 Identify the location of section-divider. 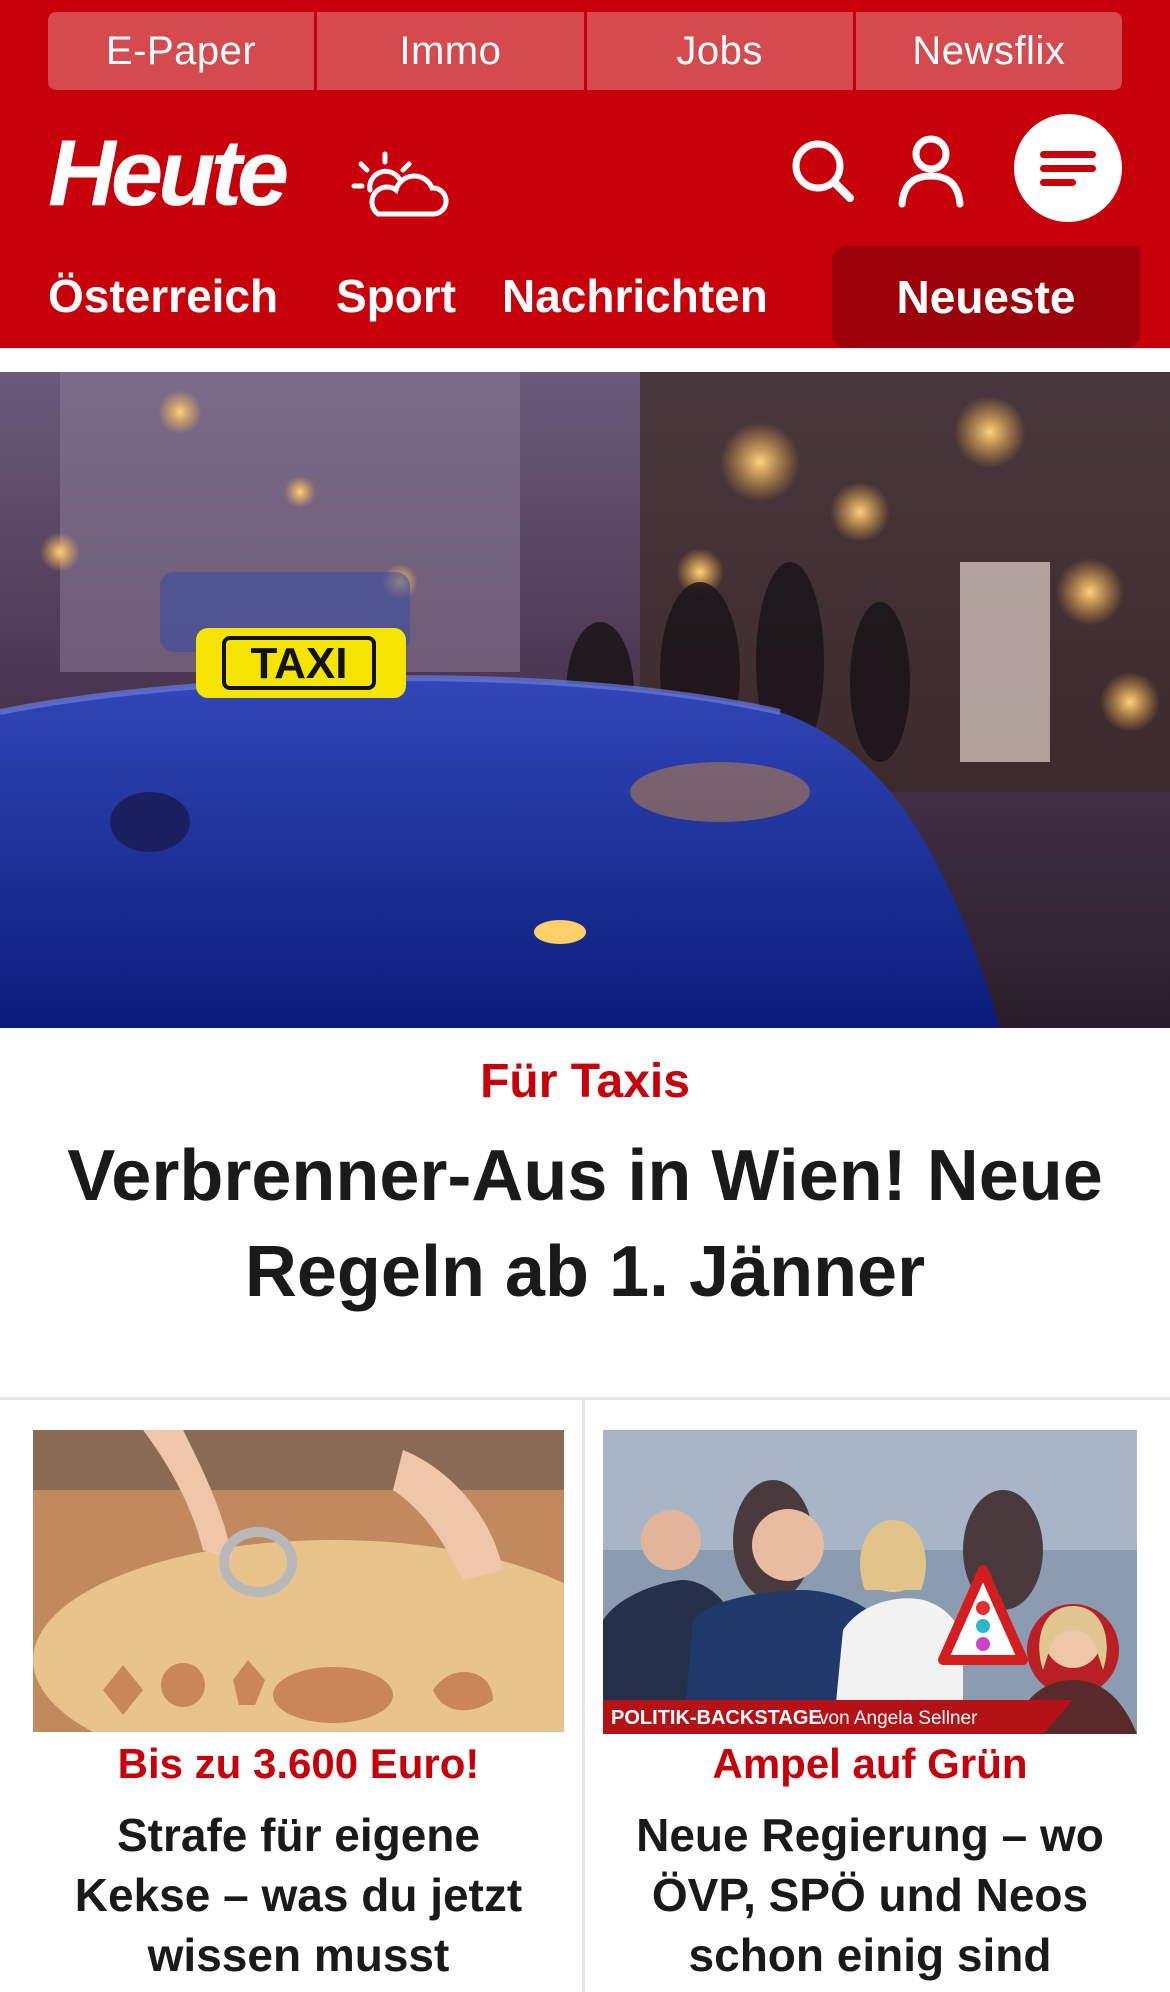
(585, 1398).